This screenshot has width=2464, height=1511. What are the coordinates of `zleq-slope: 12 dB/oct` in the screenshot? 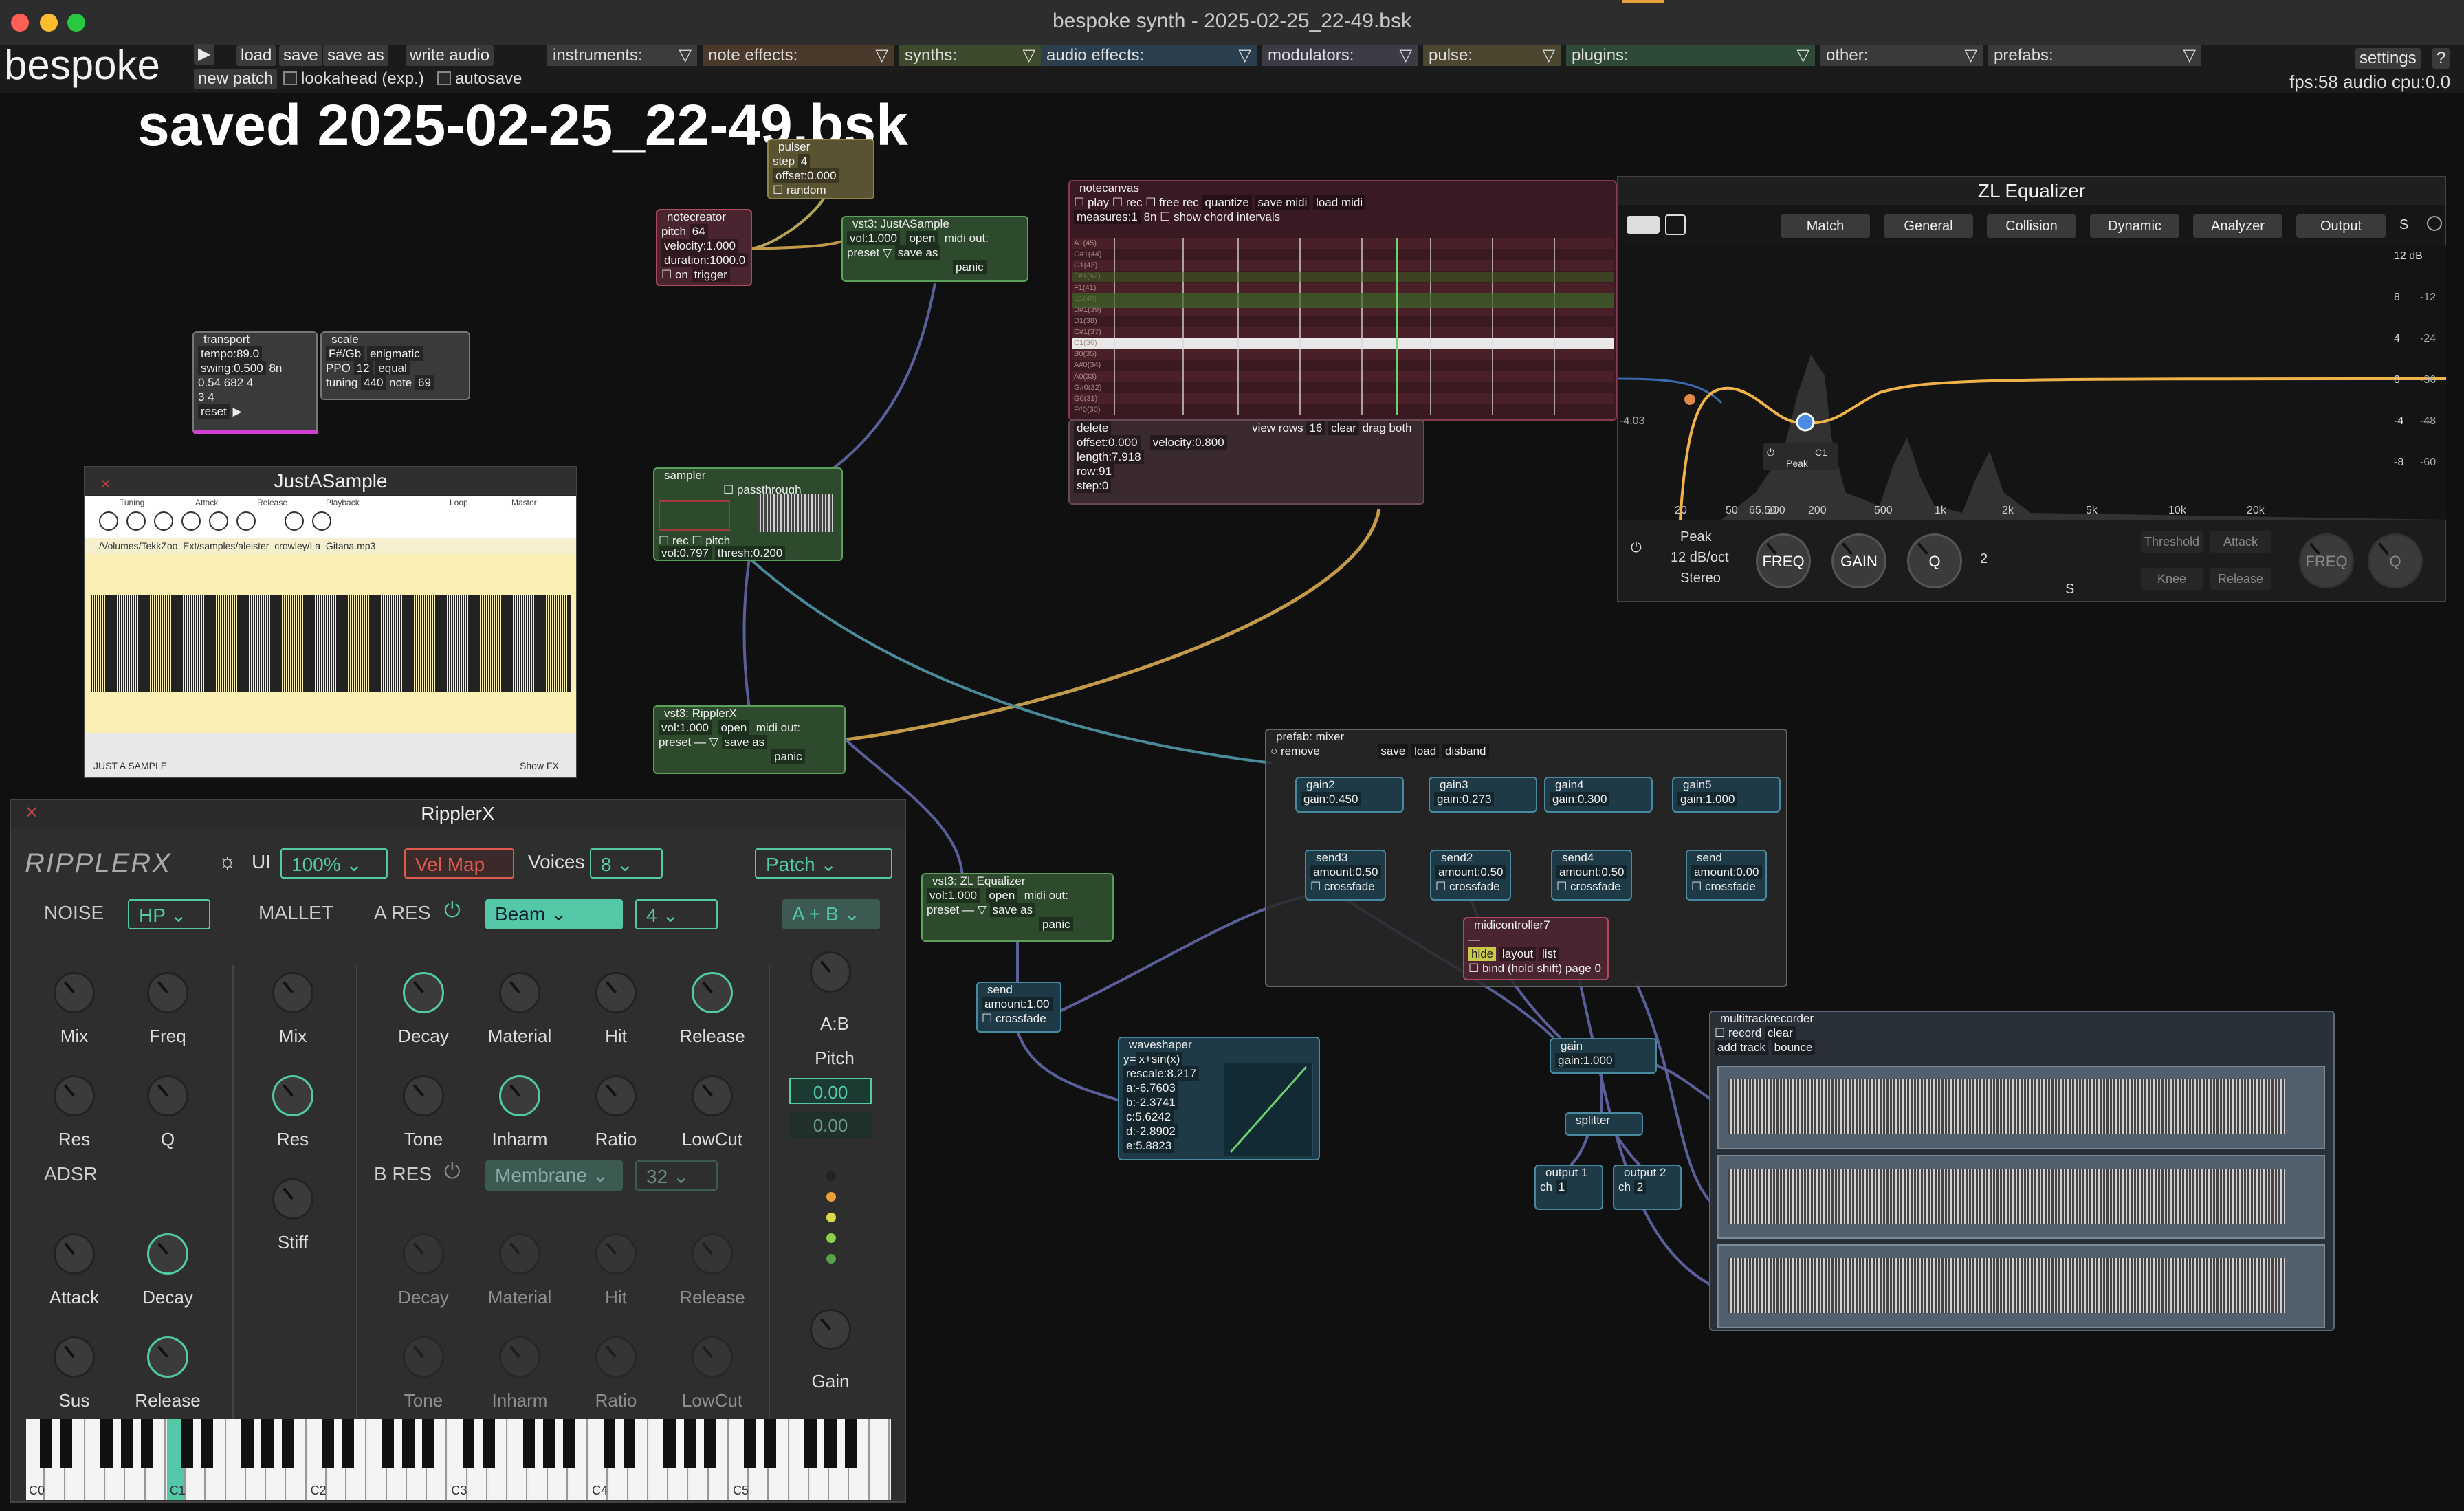 It's located at (1700, 558).